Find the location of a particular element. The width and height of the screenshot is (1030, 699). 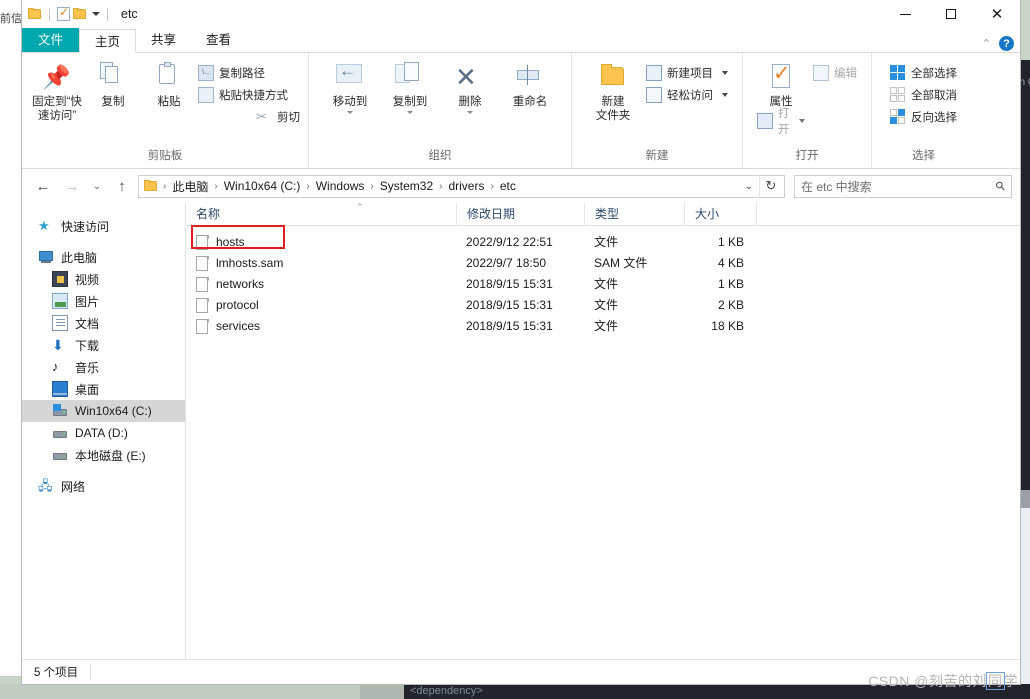

easy-access-button: 轻松访问 is located at coordinates (687, 94).